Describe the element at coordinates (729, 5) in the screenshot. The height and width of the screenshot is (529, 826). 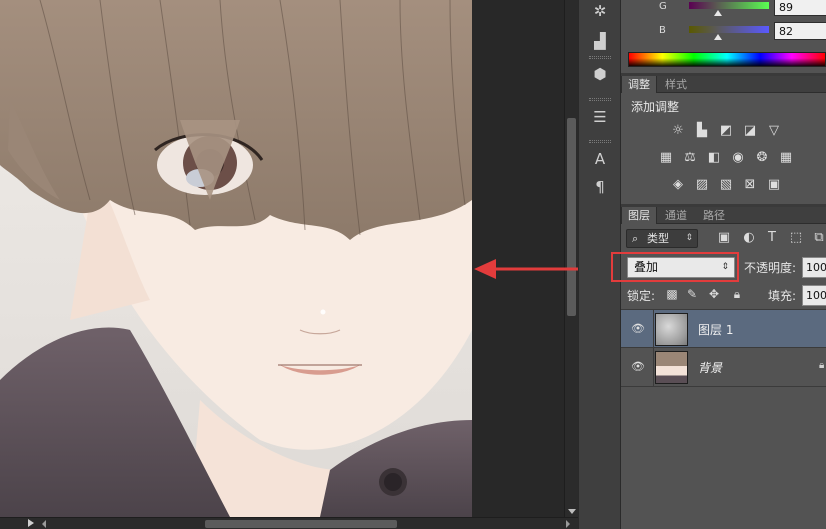
I see `g-slider` at that location.